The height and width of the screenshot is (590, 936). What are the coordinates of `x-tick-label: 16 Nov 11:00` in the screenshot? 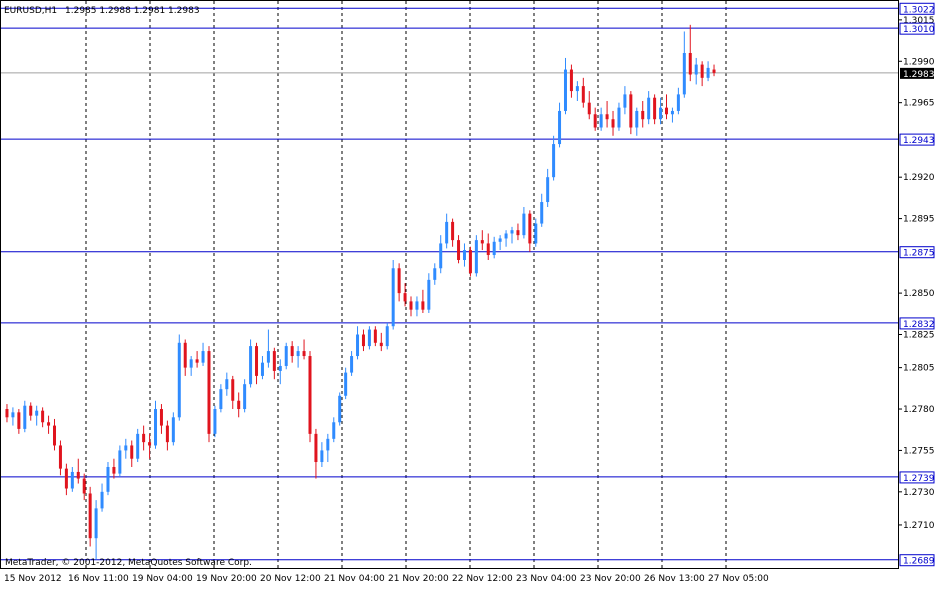 It's located at (98, 579).